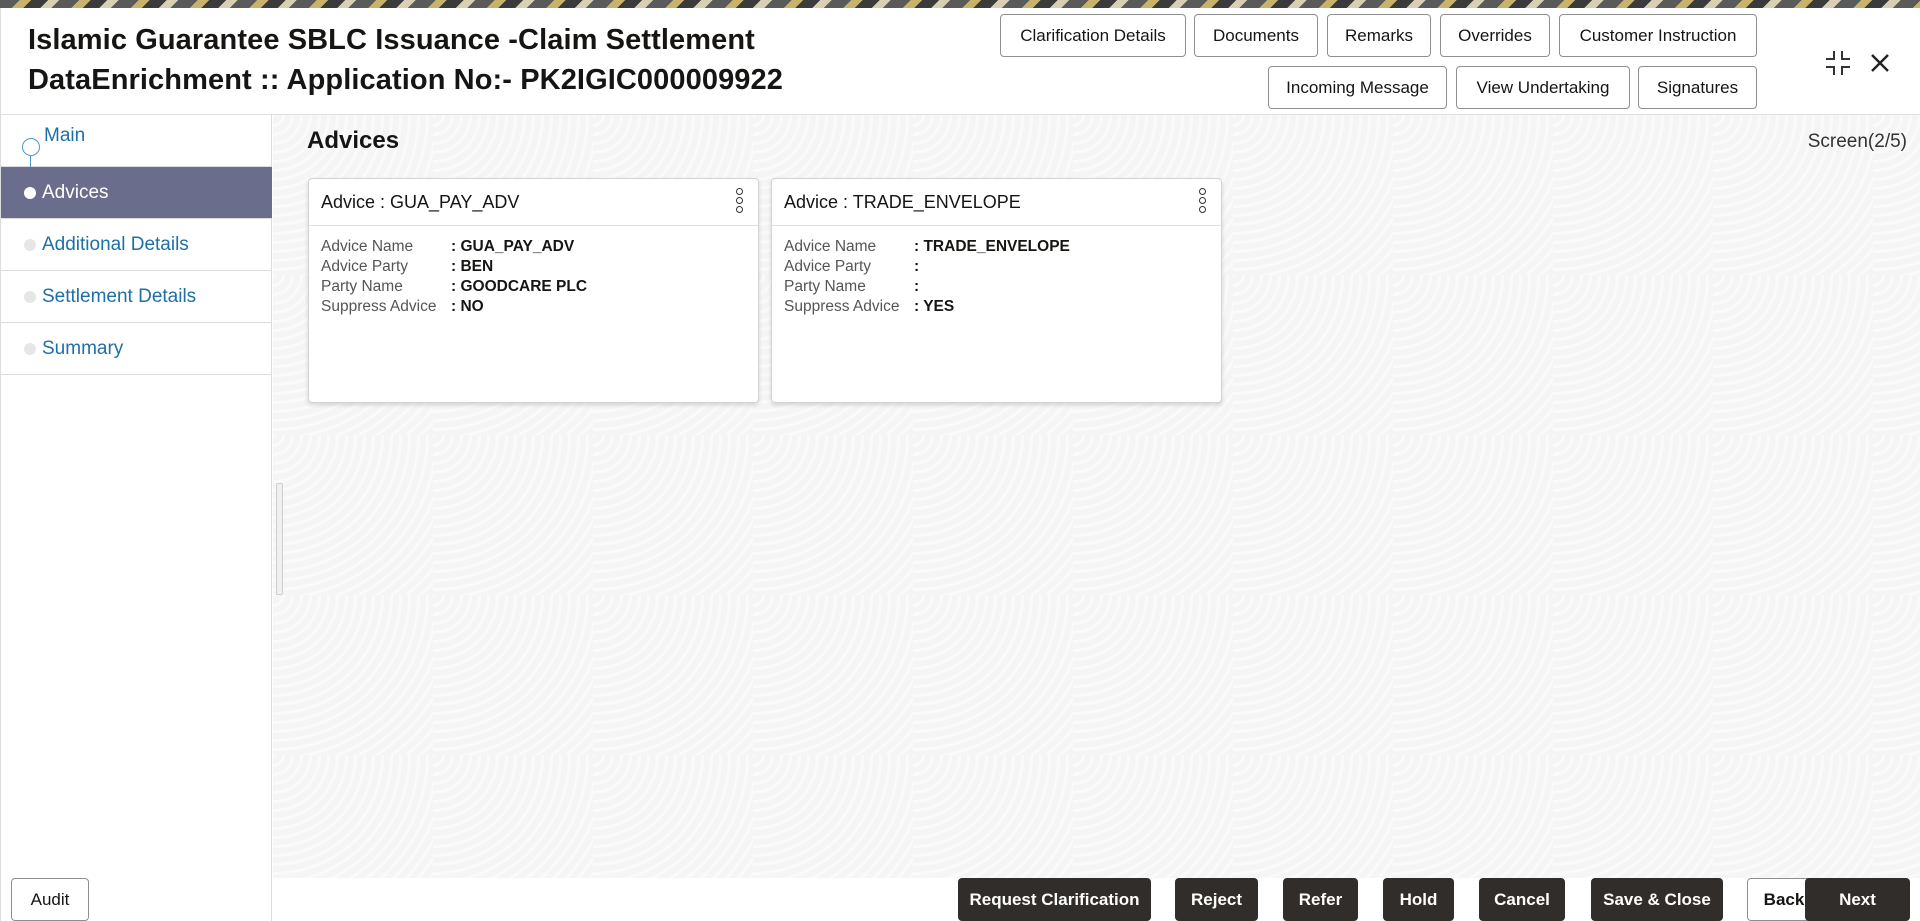 The height and width of the screenshot is (921, 1920). I want to click on sidebar-item-settlement-details: Settlement Details, so click(136, 297).